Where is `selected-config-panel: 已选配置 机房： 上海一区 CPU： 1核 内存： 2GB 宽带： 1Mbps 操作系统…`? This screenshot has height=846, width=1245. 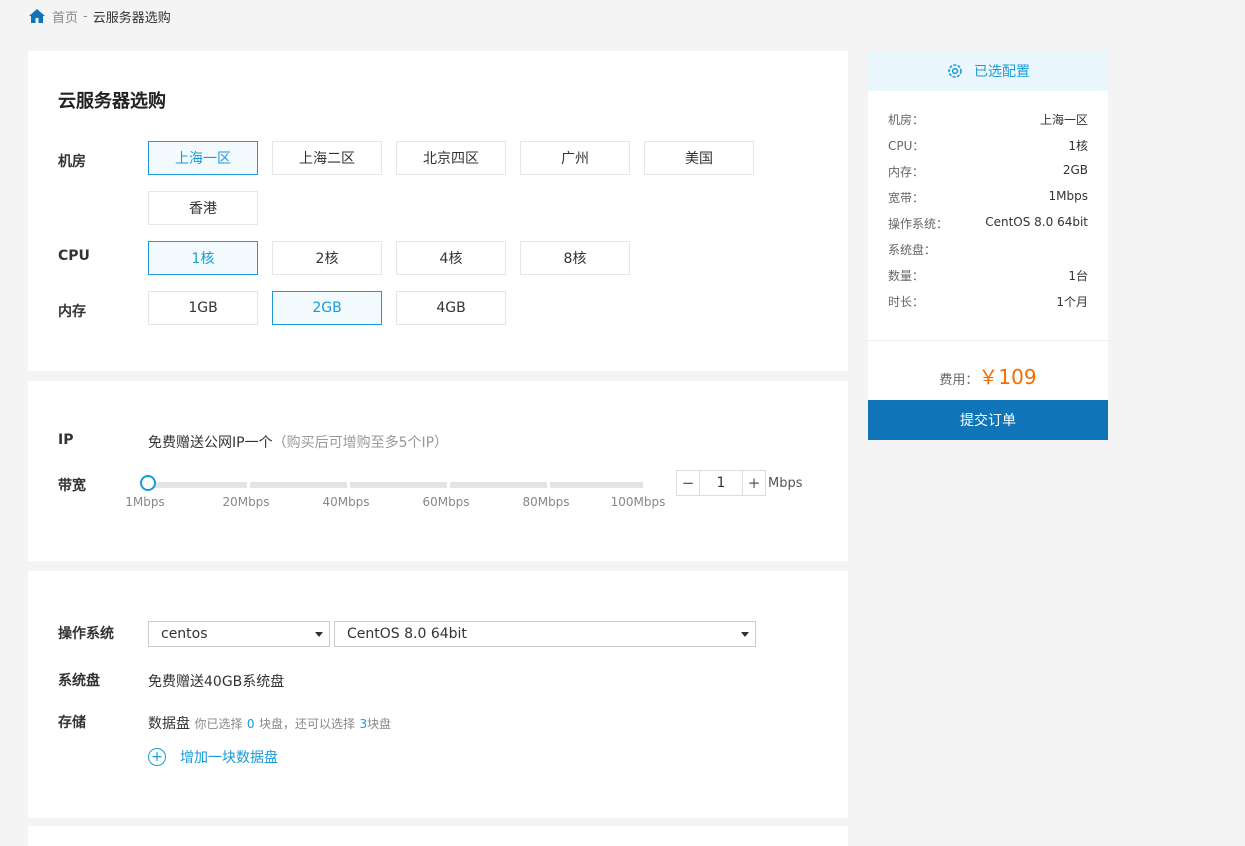 selected-config-panel: 已选配置 机房： 上海一区 CPU： 1核 内存： 2GB 宽带： 1Mbps 操作系统… is located at coordinates (988, 245).